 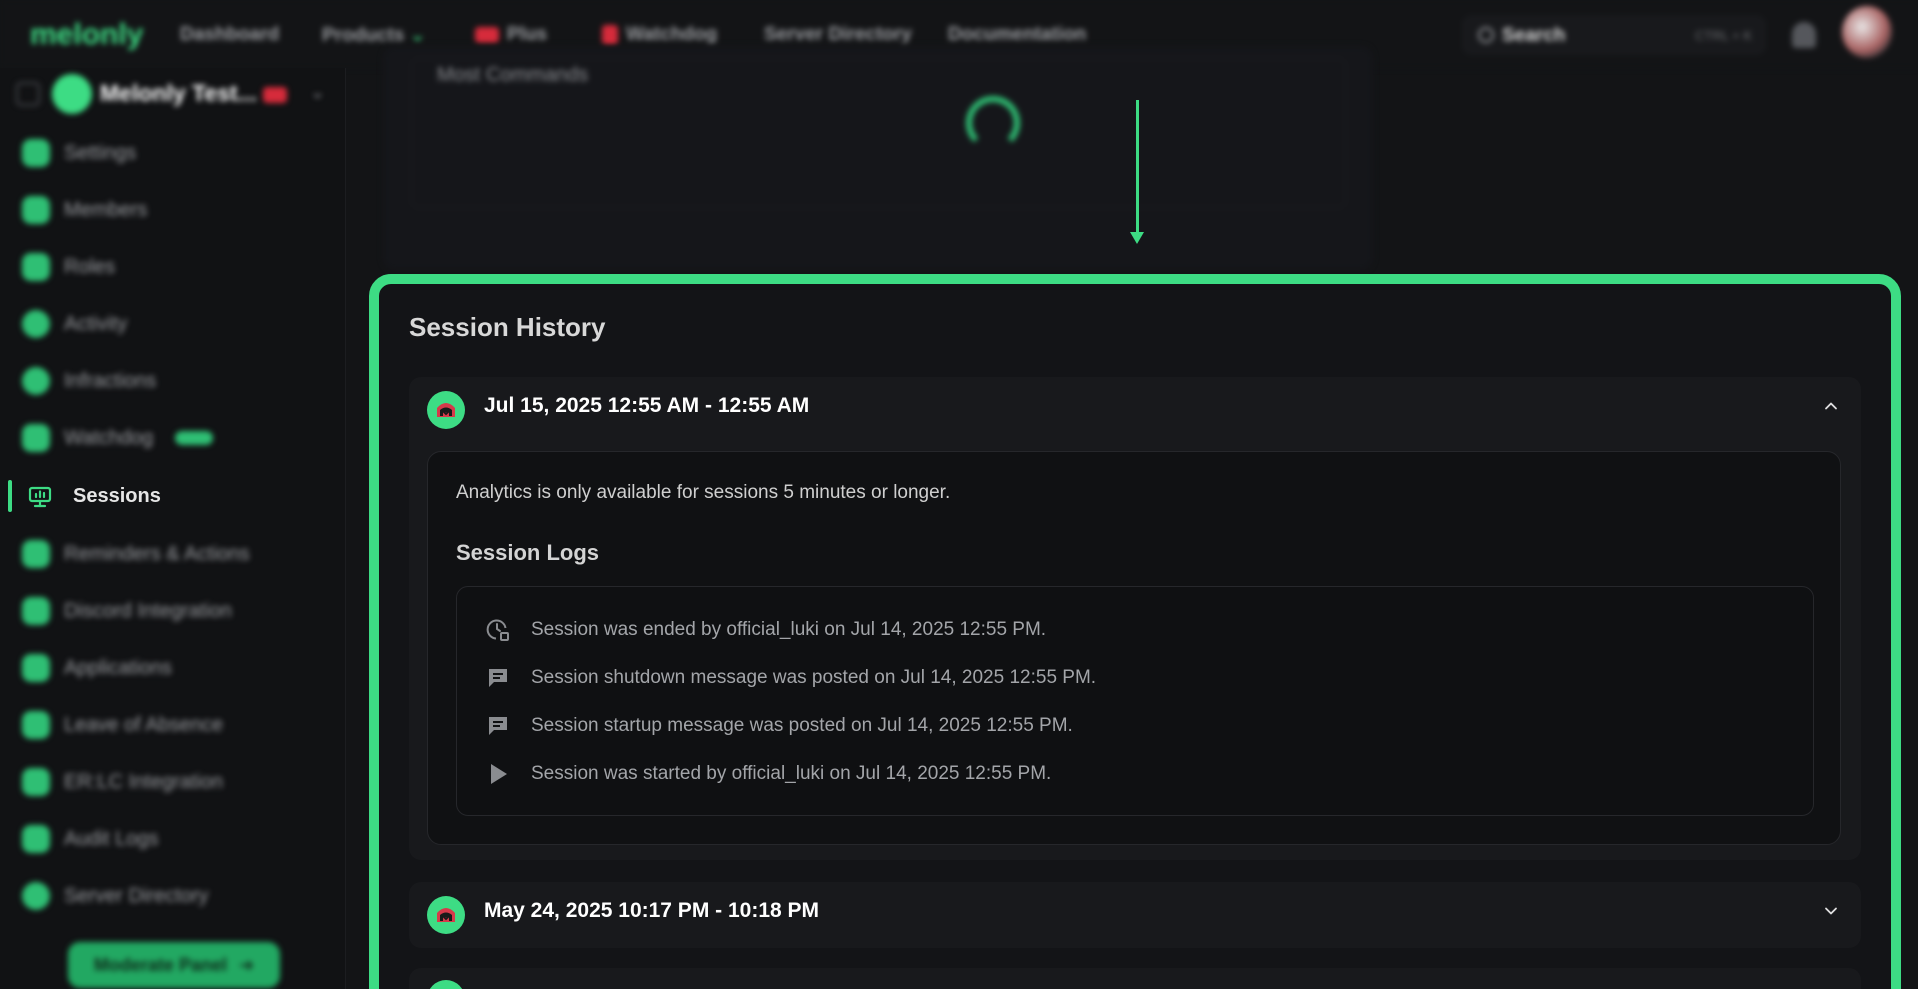 I want to click on session-header: May 24, 2025 10:17 PM - 10:18 PM, so click(x=1135, y=915).